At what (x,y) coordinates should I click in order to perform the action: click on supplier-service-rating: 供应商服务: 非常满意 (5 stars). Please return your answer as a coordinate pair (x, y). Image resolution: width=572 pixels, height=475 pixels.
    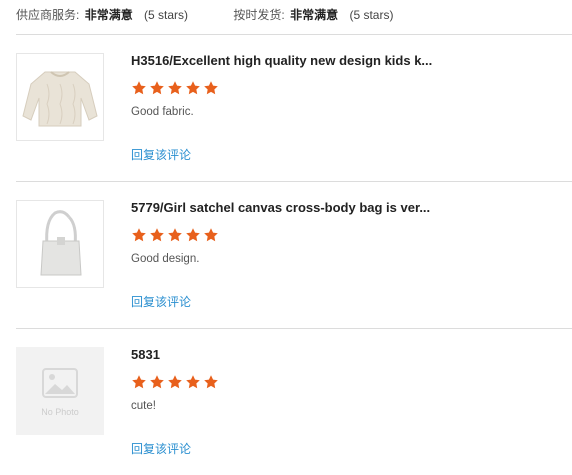
    Looking at the image, I should click on (103, 15).